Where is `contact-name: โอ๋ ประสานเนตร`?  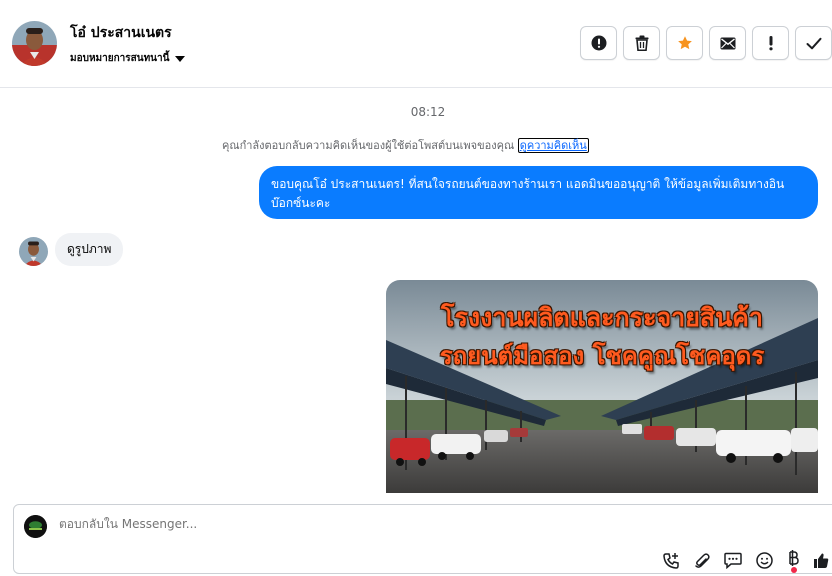
contact-name: โอ๋ ประสานเนตร is located at coordinates (121, 33).